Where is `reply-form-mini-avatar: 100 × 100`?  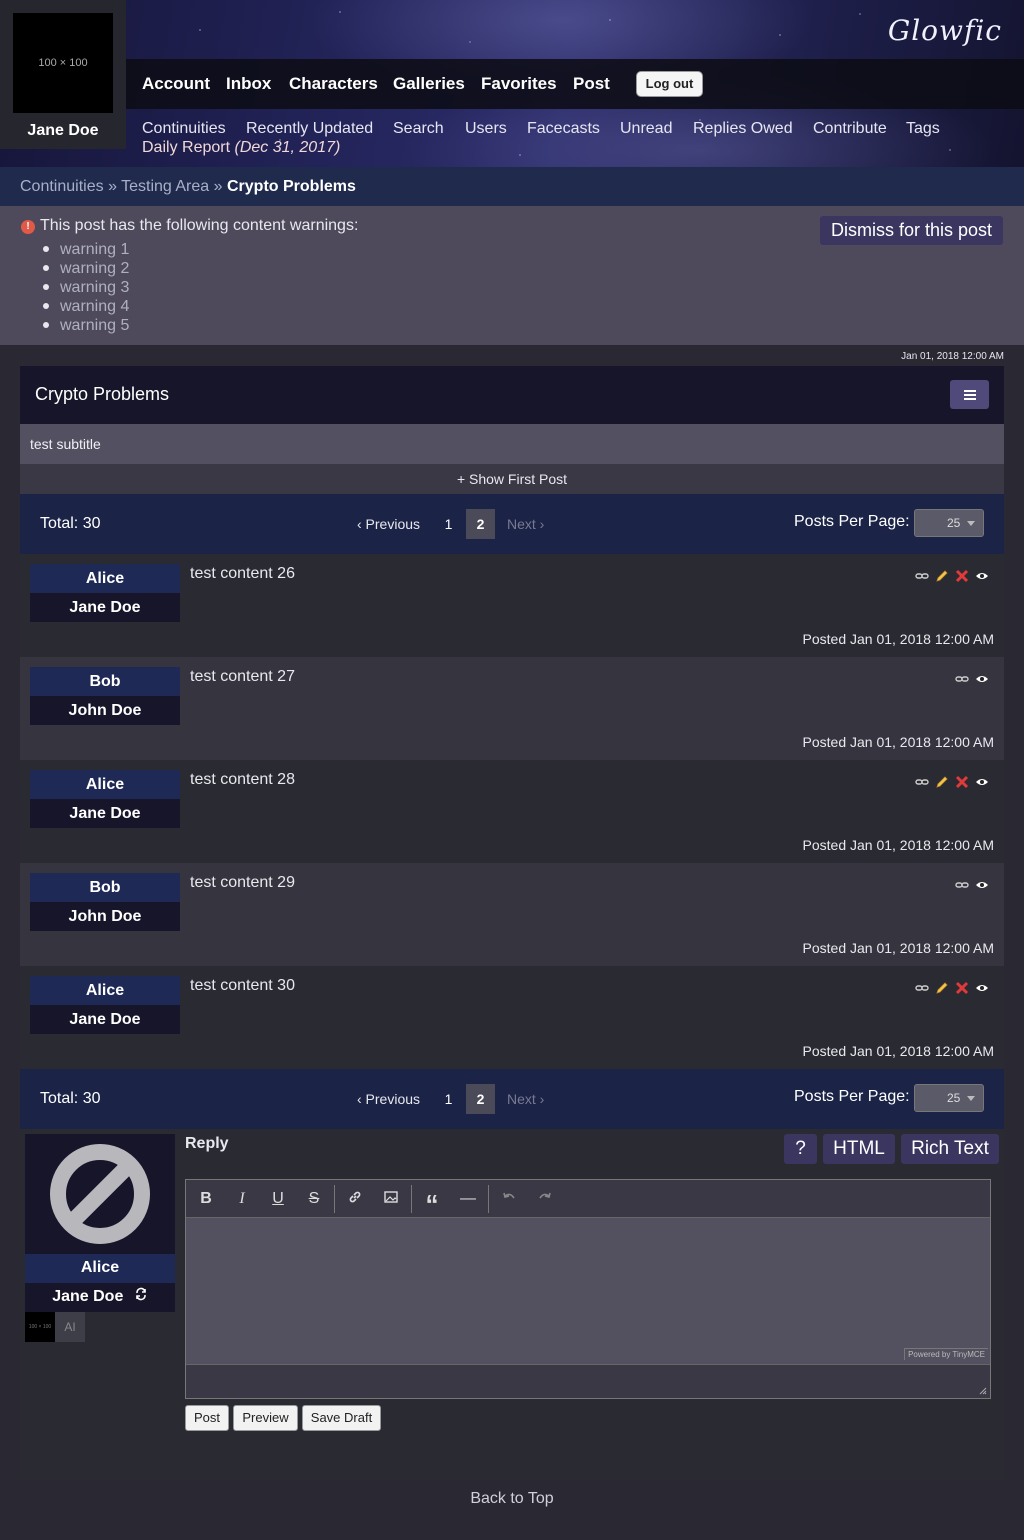
reply-form-mini-avatar: 100 × 100 is located at coordinates (40, 1327).